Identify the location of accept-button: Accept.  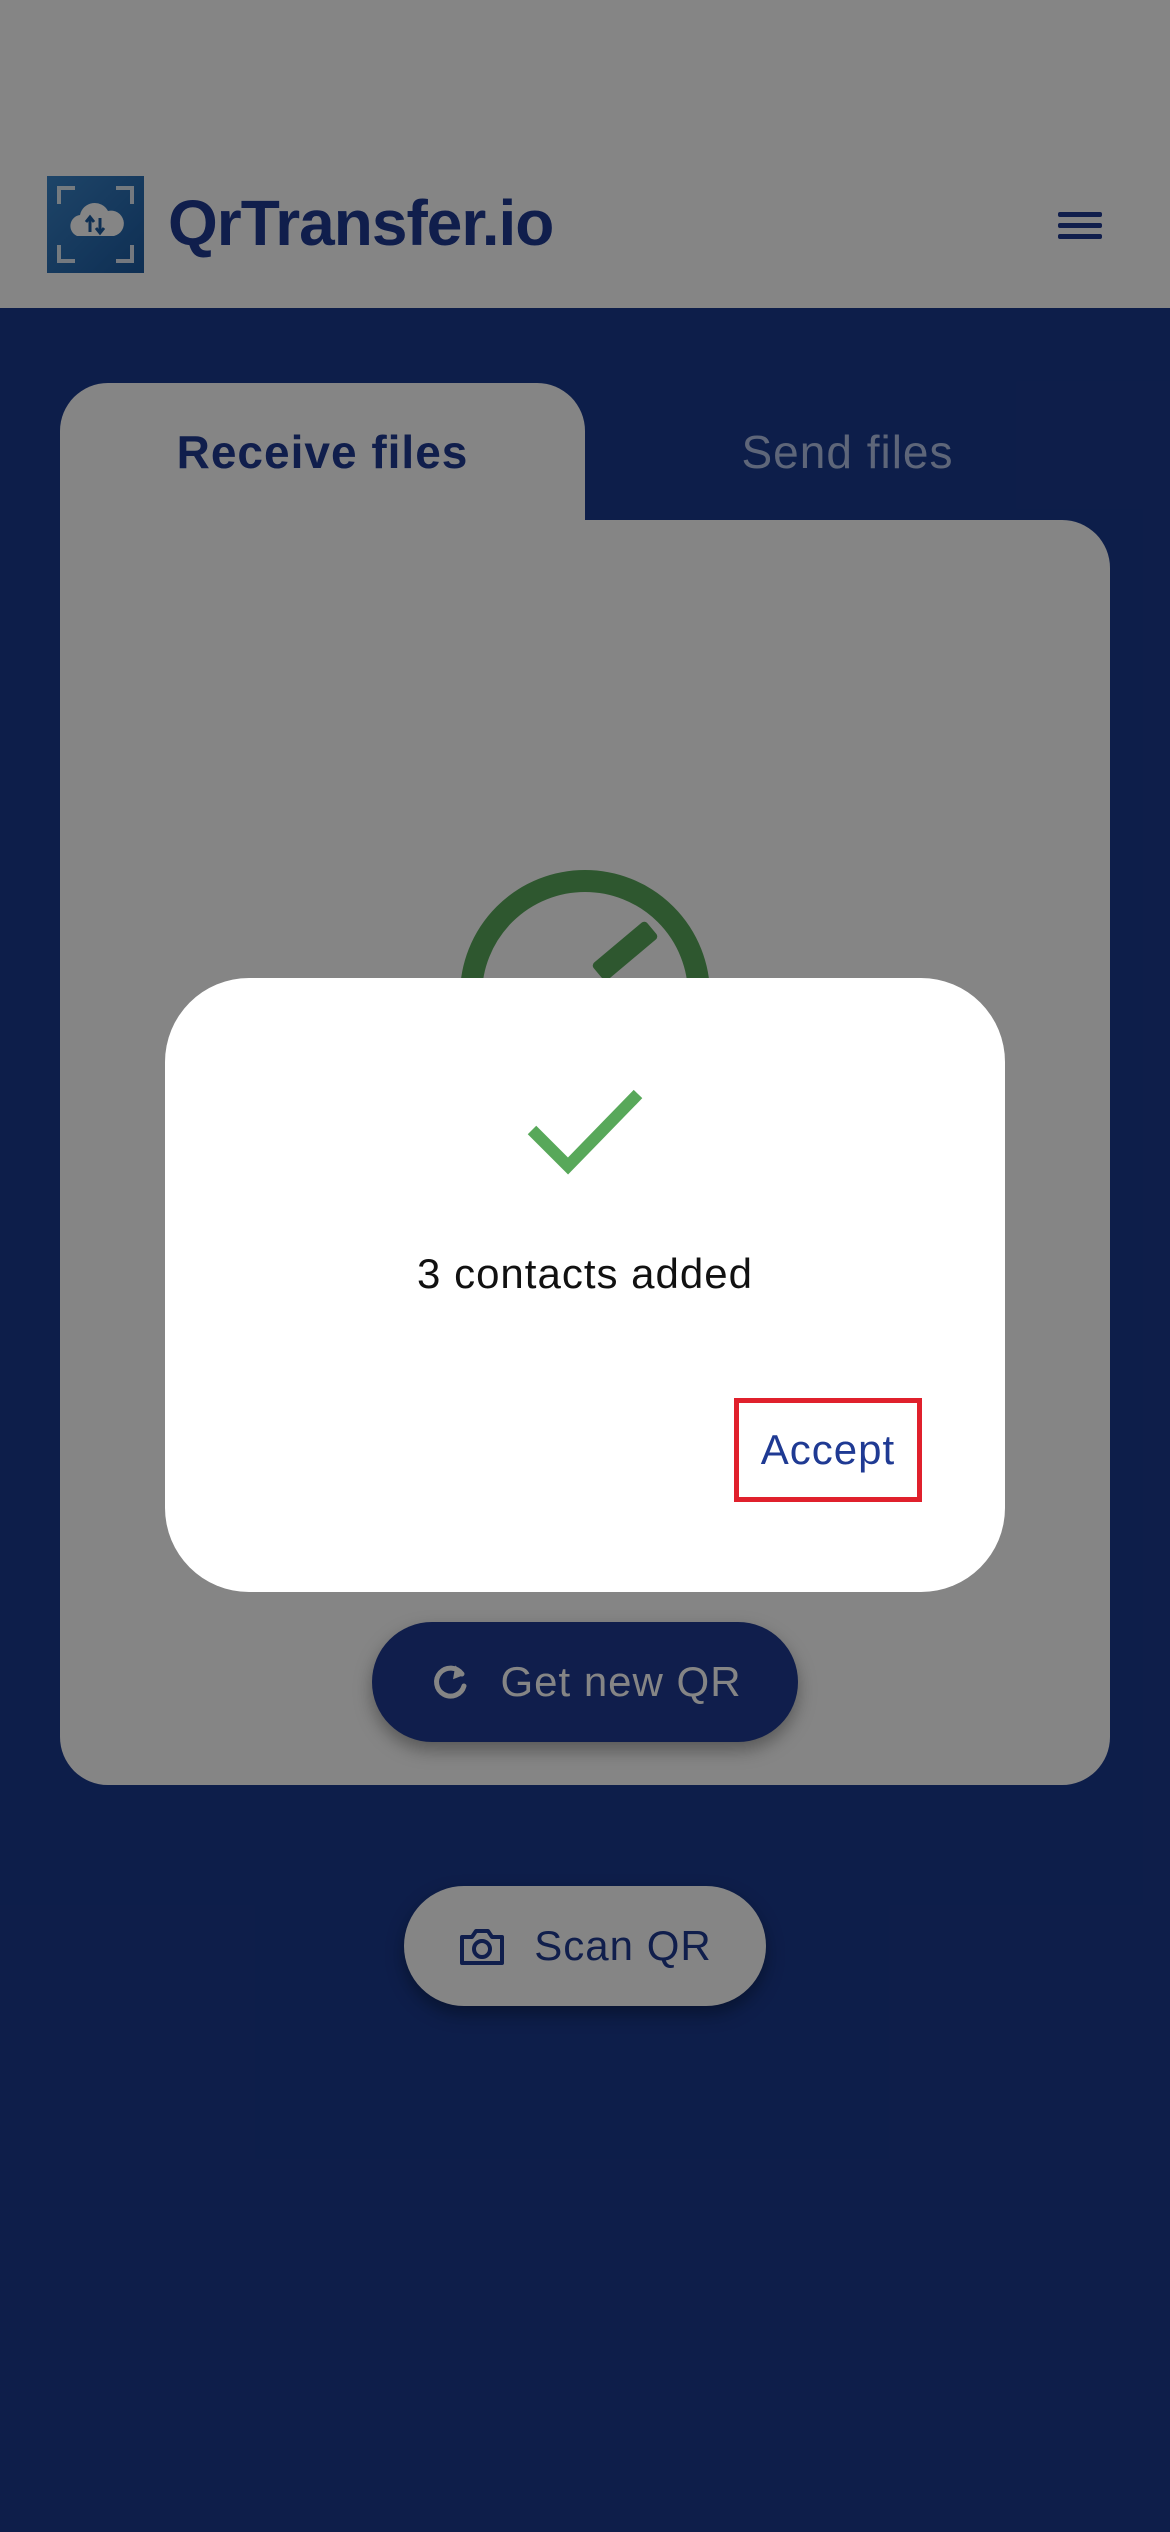
(828, 1450).